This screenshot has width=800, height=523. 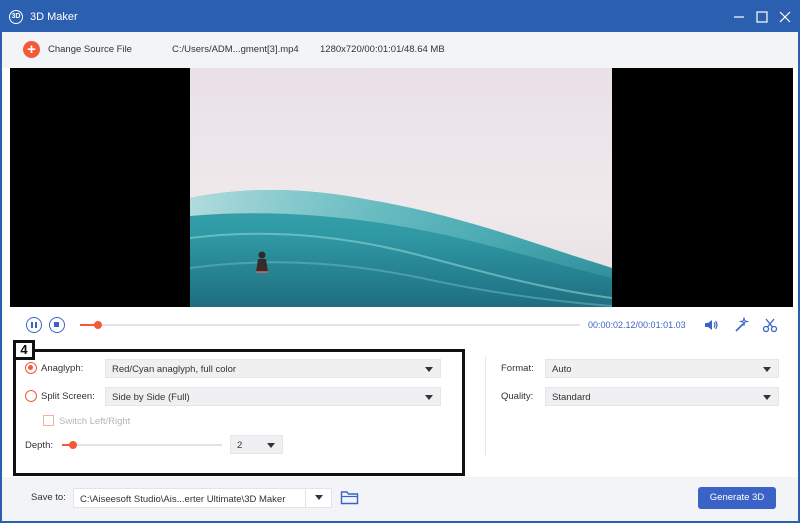 What do you see at coordinates (98, 325) in the screenshot?
I see `progress-handle` at bounding box center [98, 325].